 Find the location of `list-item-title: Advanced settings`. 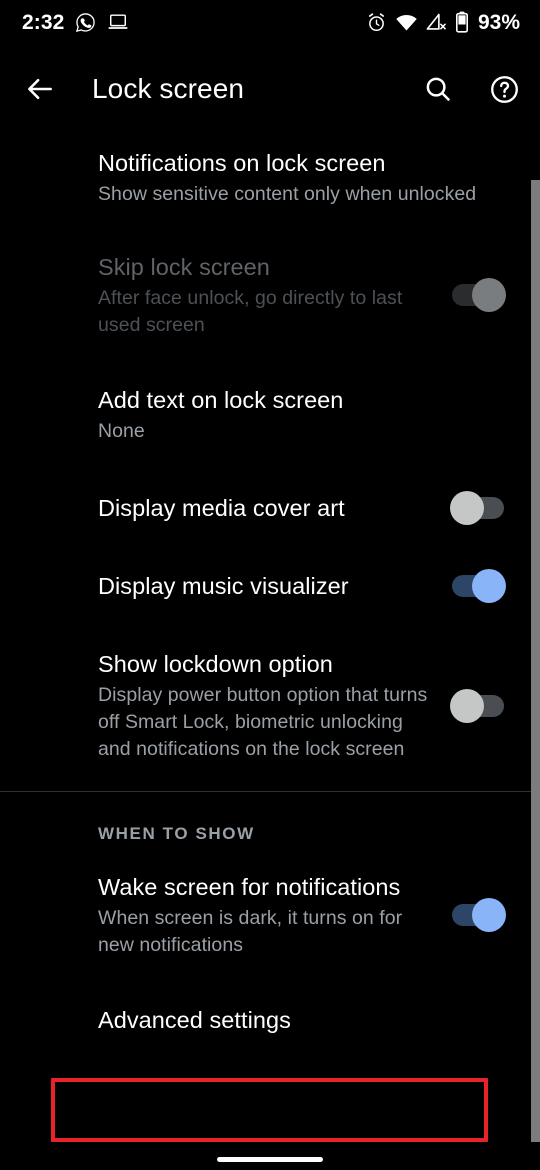

list-item-title: Advanced settings is located at coordinates (194, 1019).